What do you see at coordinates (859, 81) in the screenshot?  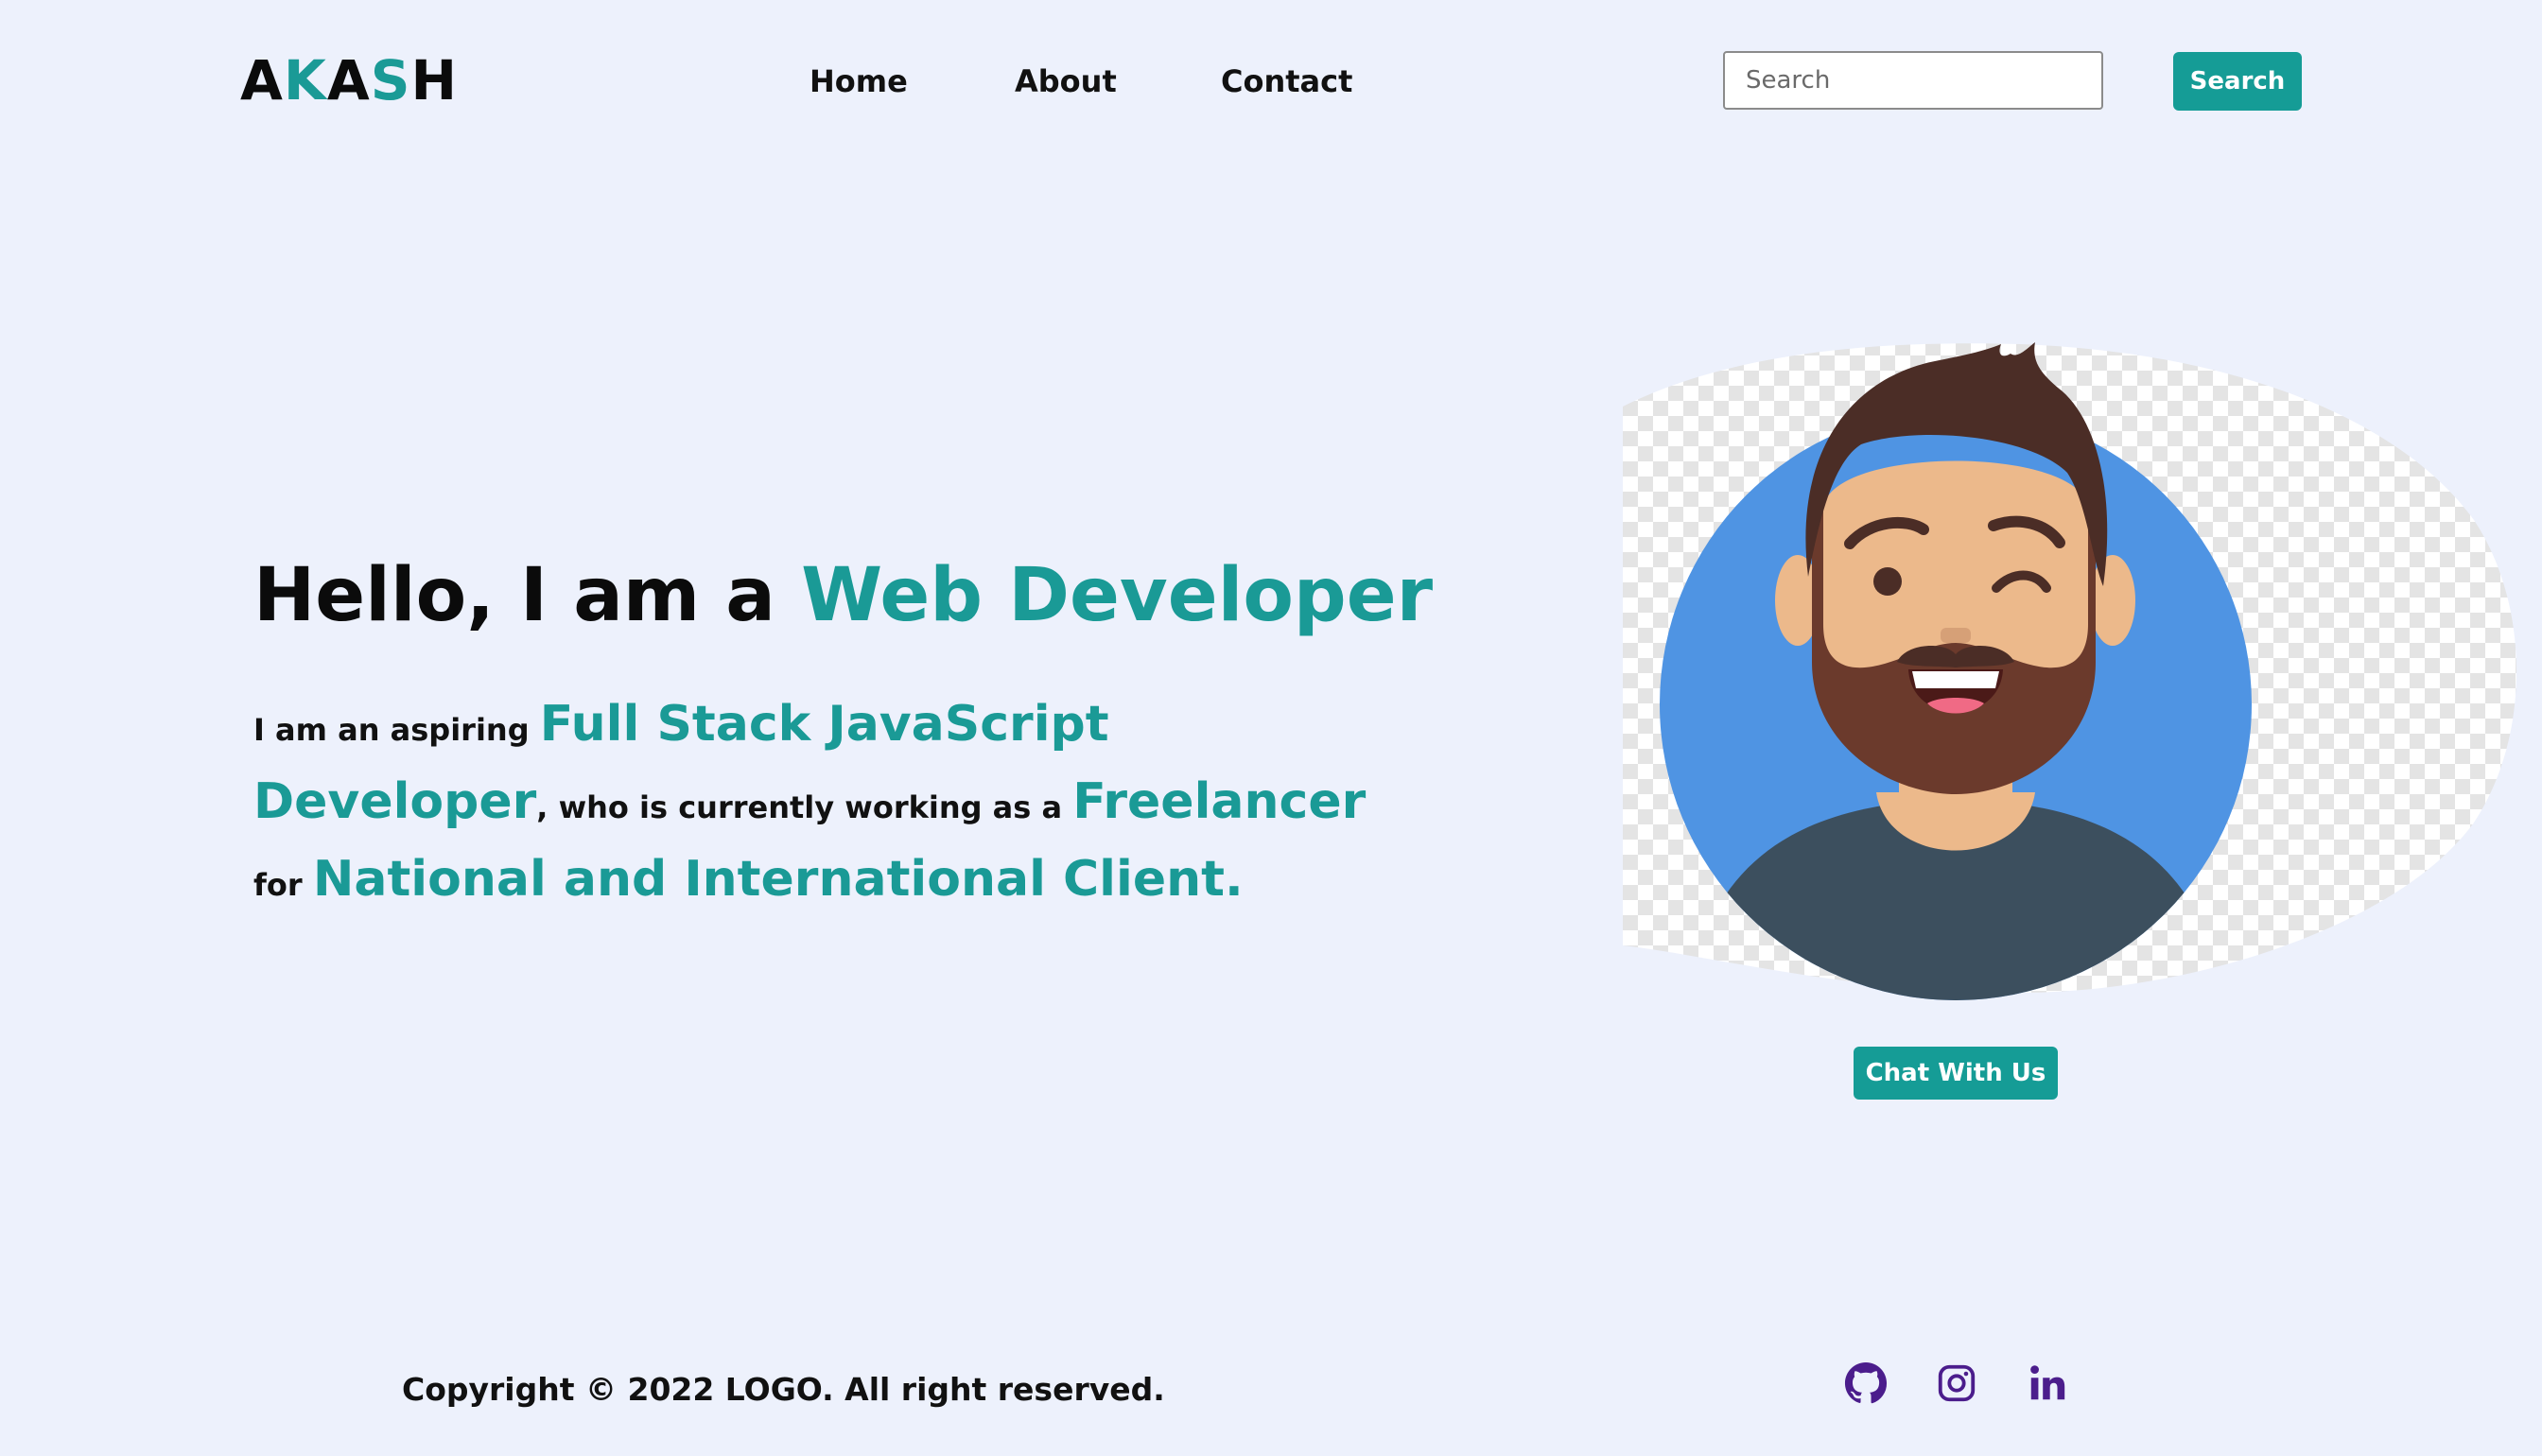 I see `nav-home-link: Home` at bounding box center [859, 81].